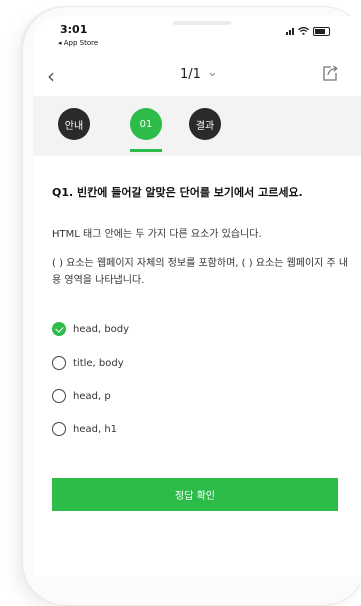 The image size is (361, 606). I want to click on active-tab-indicator, so click(146, 150).